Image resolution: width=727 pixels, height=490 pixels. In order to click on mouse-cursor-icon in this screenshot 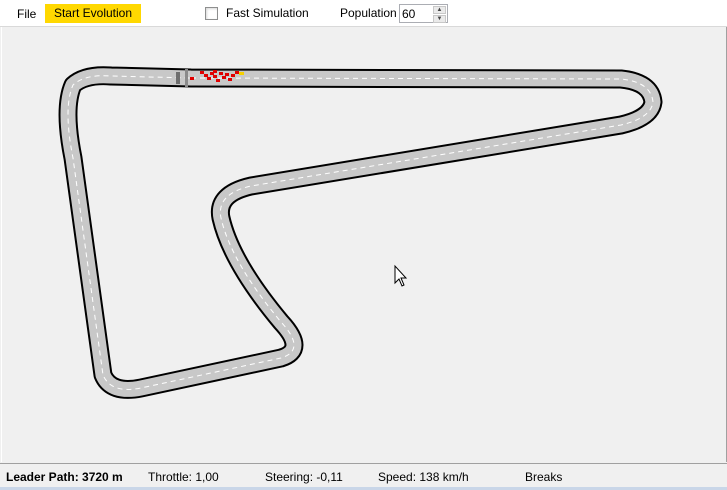, I will do `click(401, 275)`.